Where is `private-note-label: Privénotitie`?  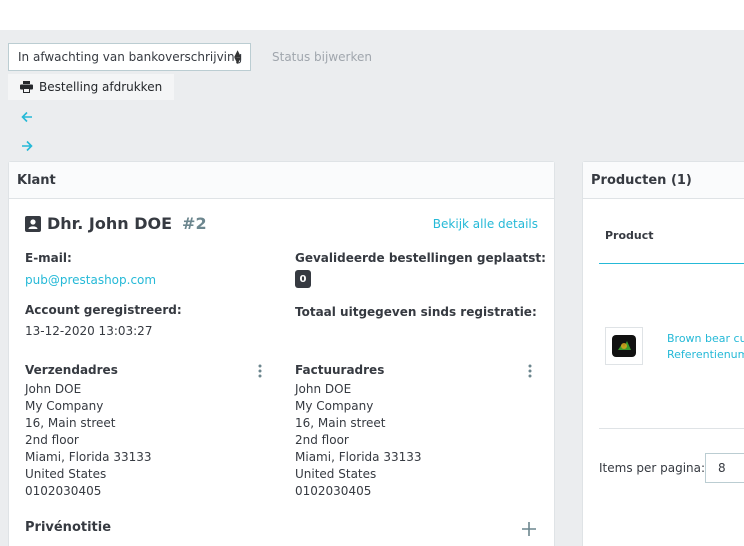
private-note-label: Privénotitie is located at coordinates (68, 527).